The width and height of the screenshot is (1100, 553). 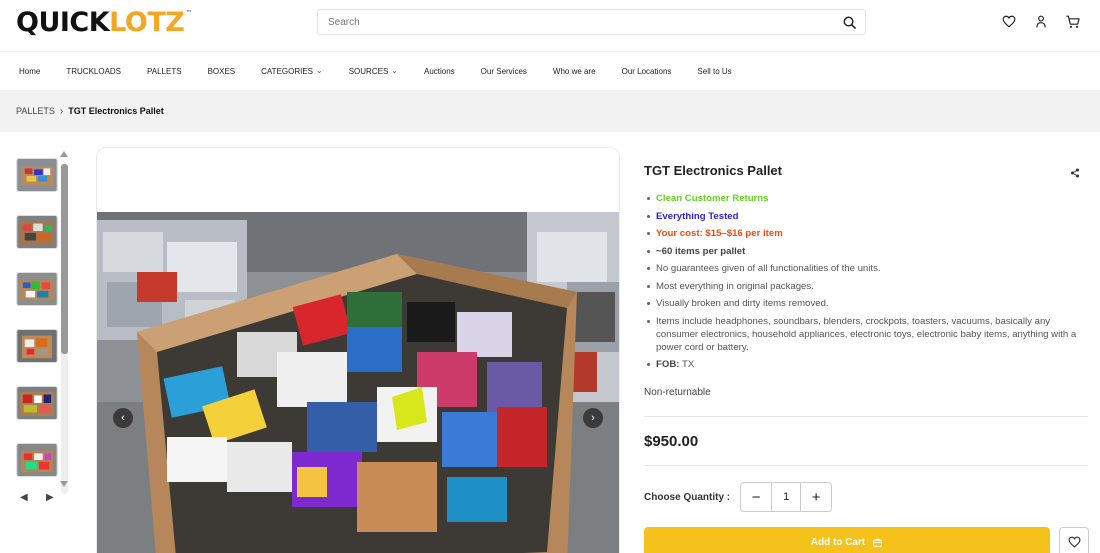 I want to click on quicklotz-logo: QUICK LOTZ ™, so click(x=104, y=22).